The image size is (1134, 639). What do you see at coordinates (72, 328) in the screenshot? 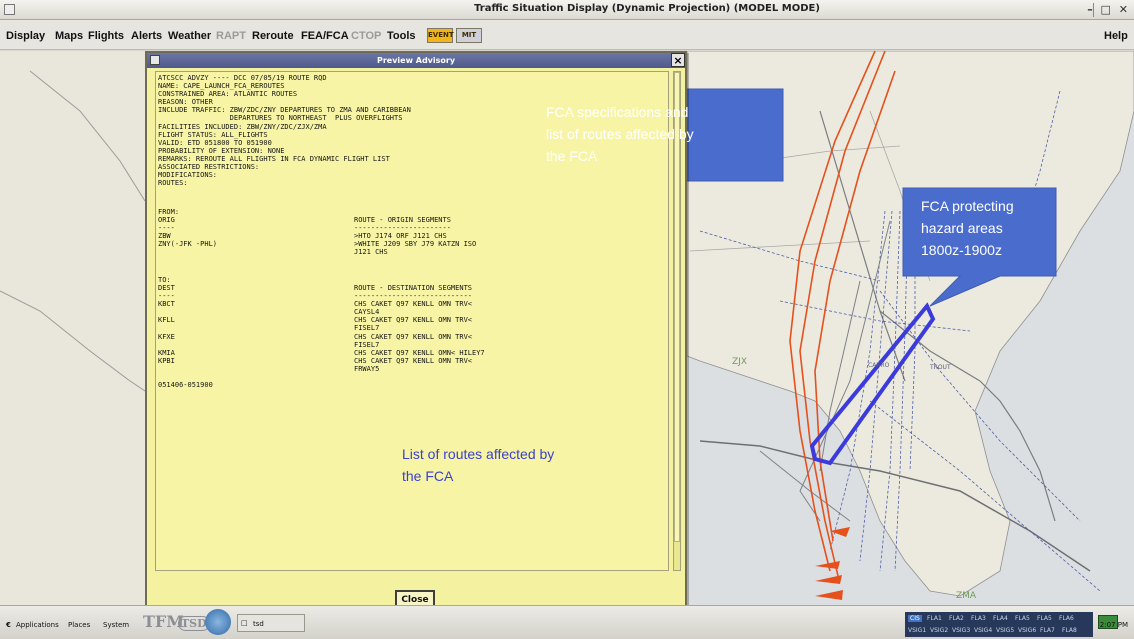
I see `land-west` at bounding box center [72, 328].